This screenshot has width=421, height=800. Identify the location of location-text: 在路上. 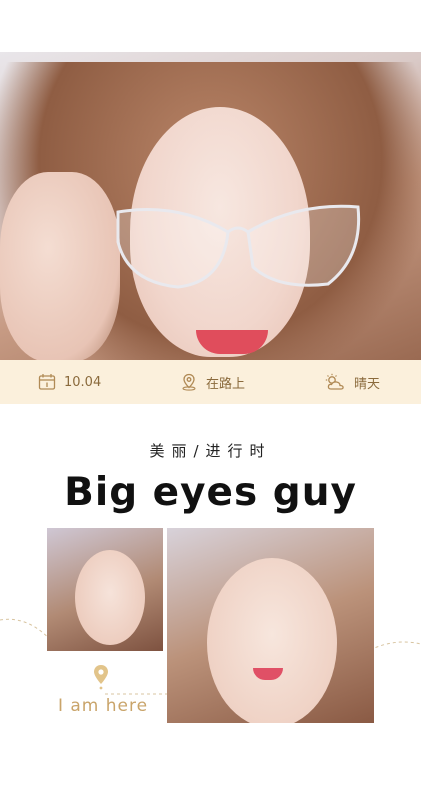
(226, 384).